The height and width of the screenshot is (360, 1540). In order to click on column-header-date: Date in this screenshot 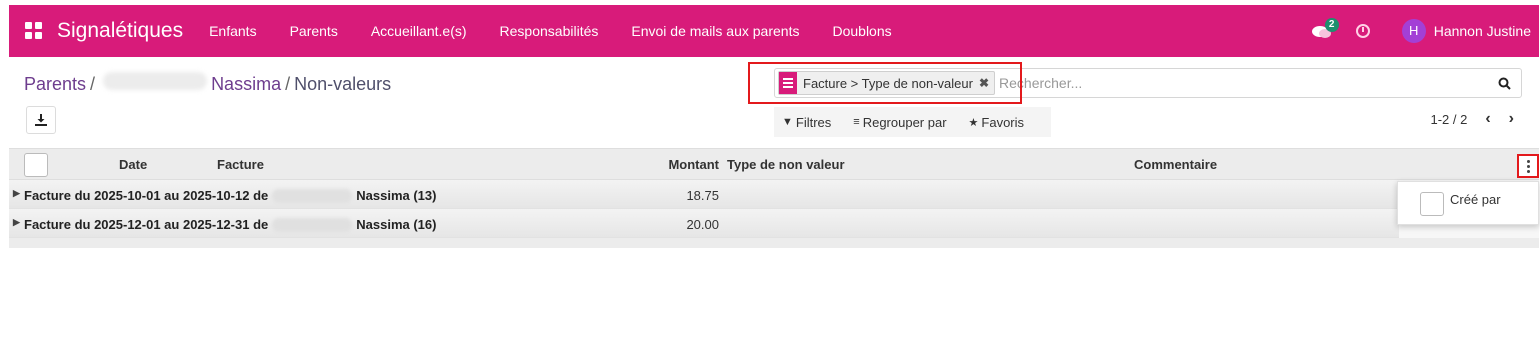, I will do `click(133, 164)`.